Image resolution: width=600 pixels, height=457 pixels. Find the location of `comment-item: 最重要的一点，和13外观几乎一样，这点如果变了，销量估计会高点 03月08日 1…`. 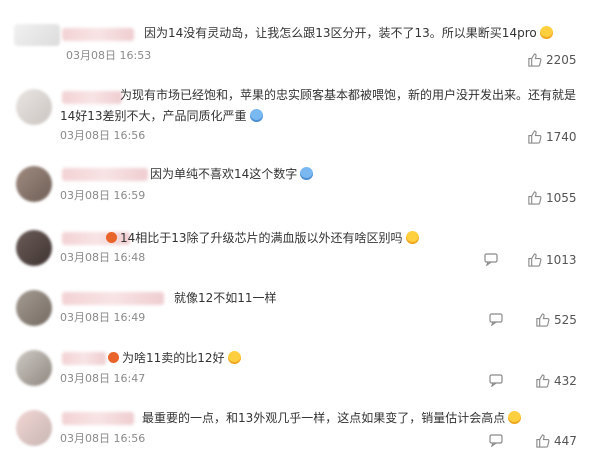

comment-item: 最重要的一点，和13外观几乎一样，这点如果变了，销量估计会高点 03月08日 1… is located at coordinates (300, 430).